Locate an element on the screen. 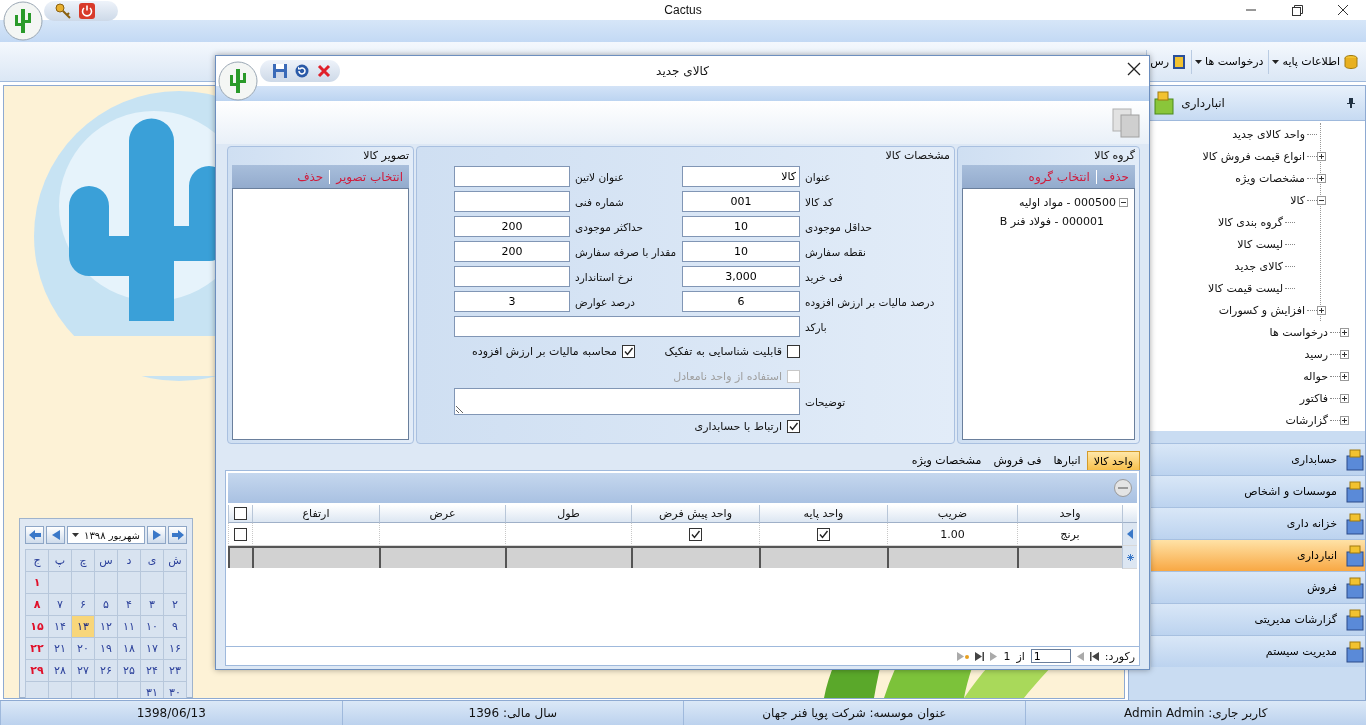 The image size is (1366, 725). calendar-day: ۱۲ is located at coordinates (105, 627).